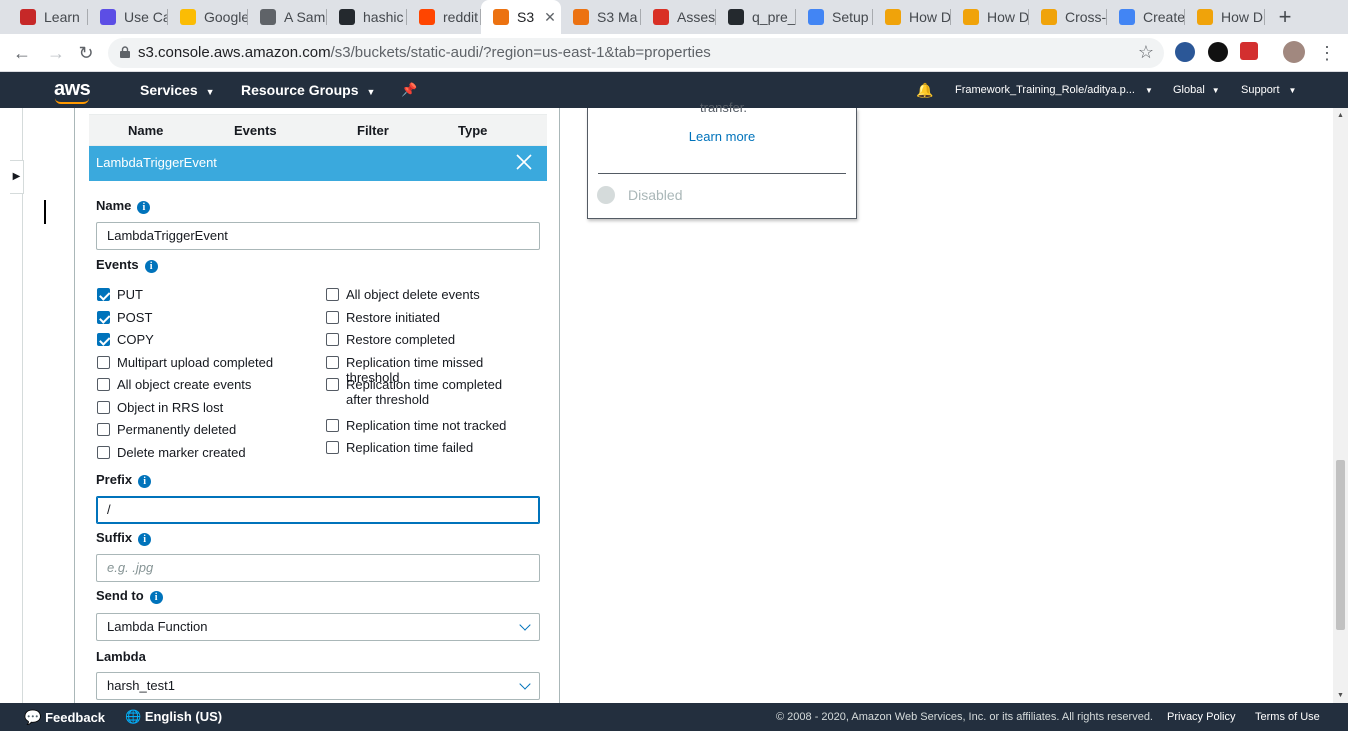  I want to click on column-header-filter: Filter, so click(373, 130).